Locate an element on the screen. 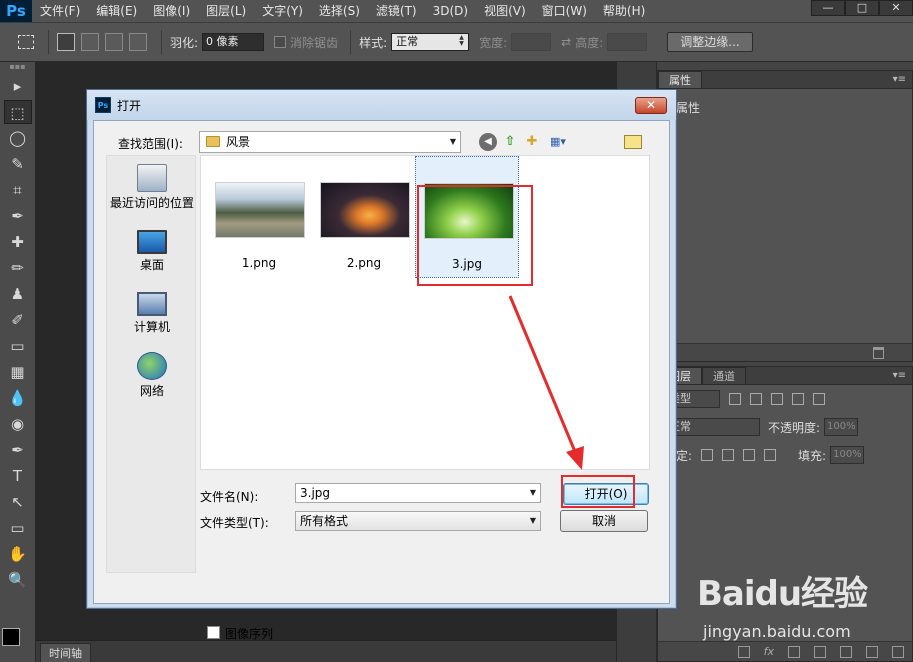 The height and width of the screenshot is (662, 913). chevron-down-icon: ▼ is located at coordinates (452, 141).